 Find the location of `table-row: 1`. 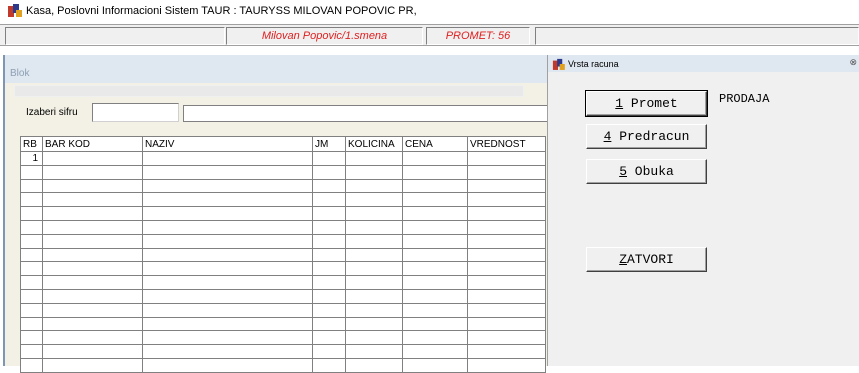

table-row: 1 is located at coordinates (283, 158).